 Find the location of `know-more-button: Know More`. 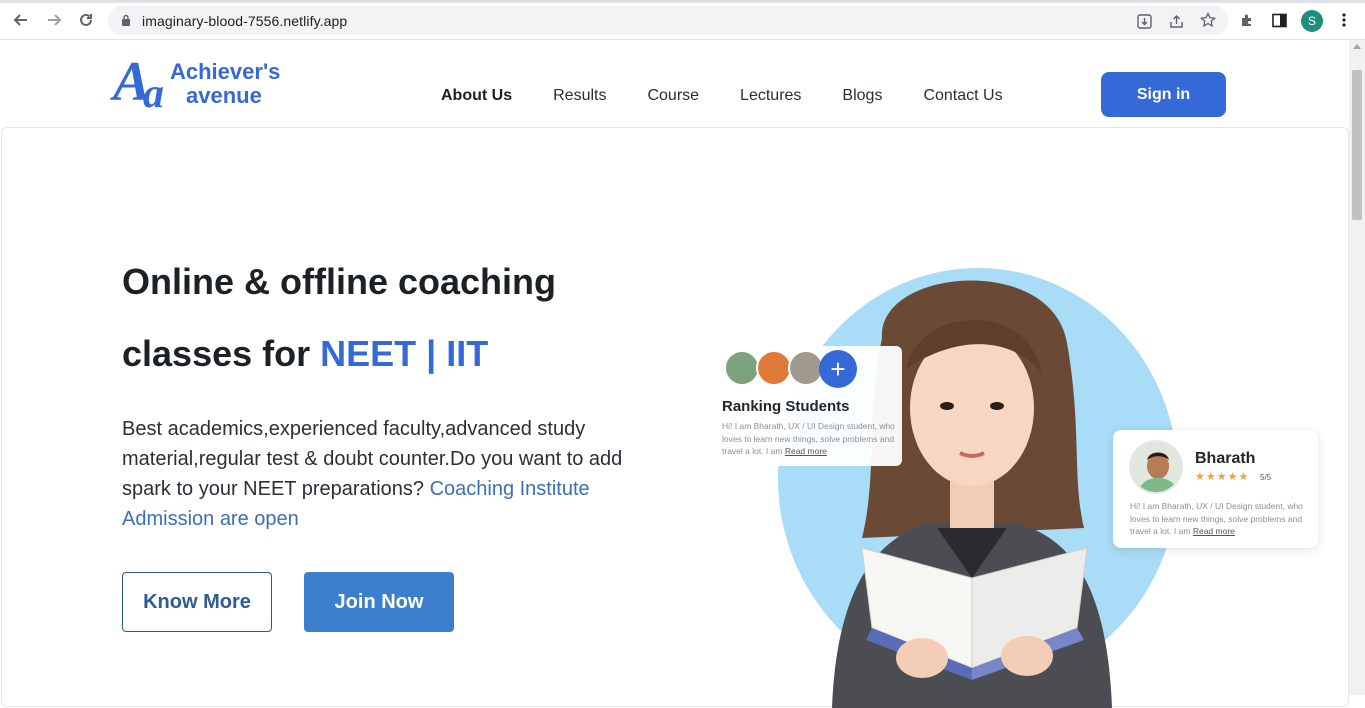

know-more-button: Know More is located at coordinates (197, 602).